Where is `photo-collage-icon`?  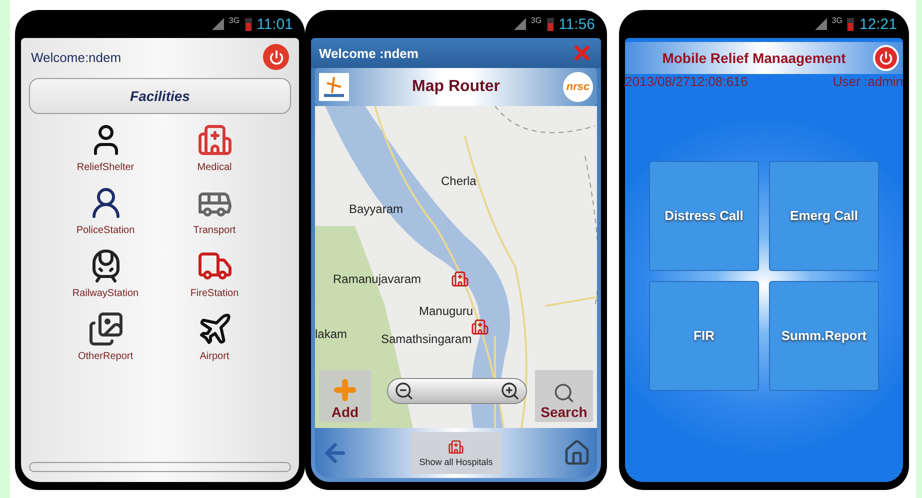
photo-collage-icon is located at coordinates (106, 329).